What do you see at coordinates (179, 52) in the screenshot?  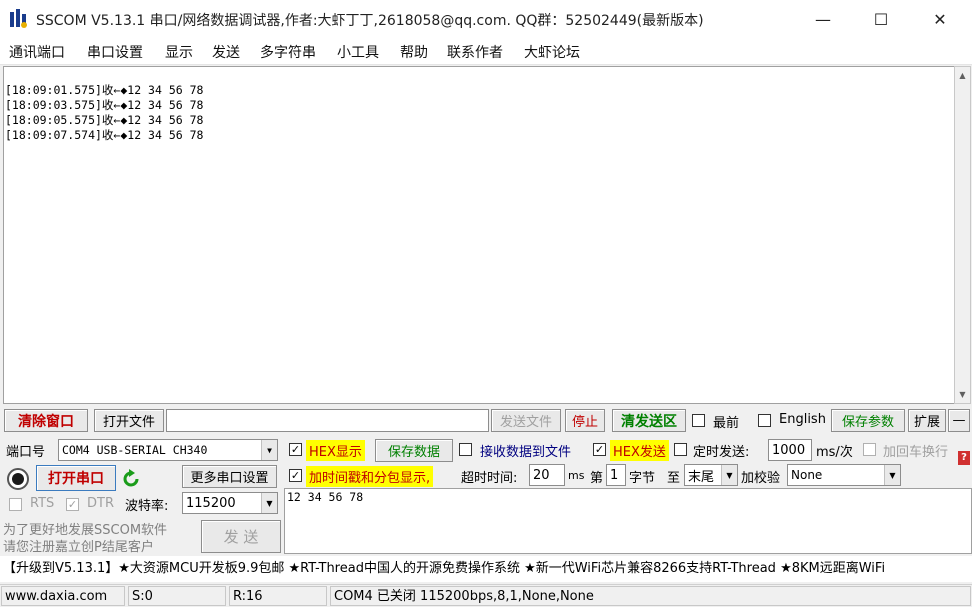 I see `menu-display: 显示` at bounding box center [179, 52].